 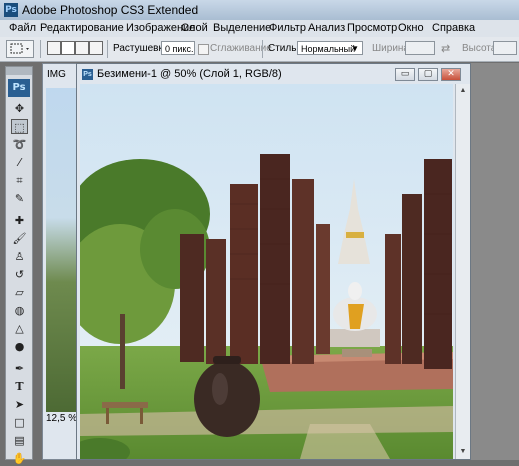 I want to click on menu-window: Окно, so click(x=411, y=28).